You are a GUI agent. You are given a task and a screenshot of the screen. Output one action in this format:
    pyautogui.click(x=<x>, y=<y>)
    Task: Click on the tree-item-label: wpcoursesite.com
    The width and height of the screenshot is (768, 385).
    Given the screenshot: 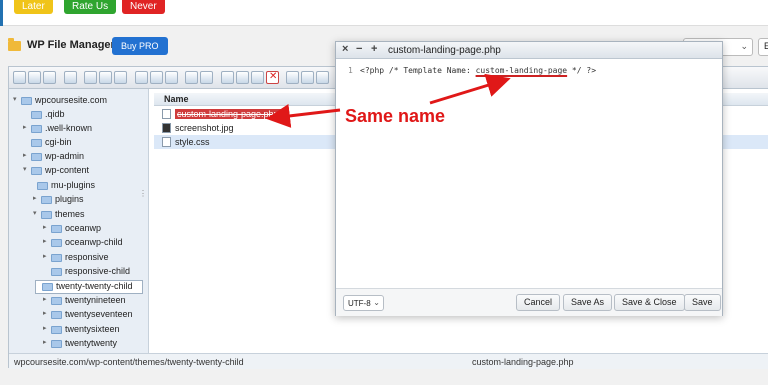 What is the action you would take?
    pyautogui.click(x=71, y=100)
    